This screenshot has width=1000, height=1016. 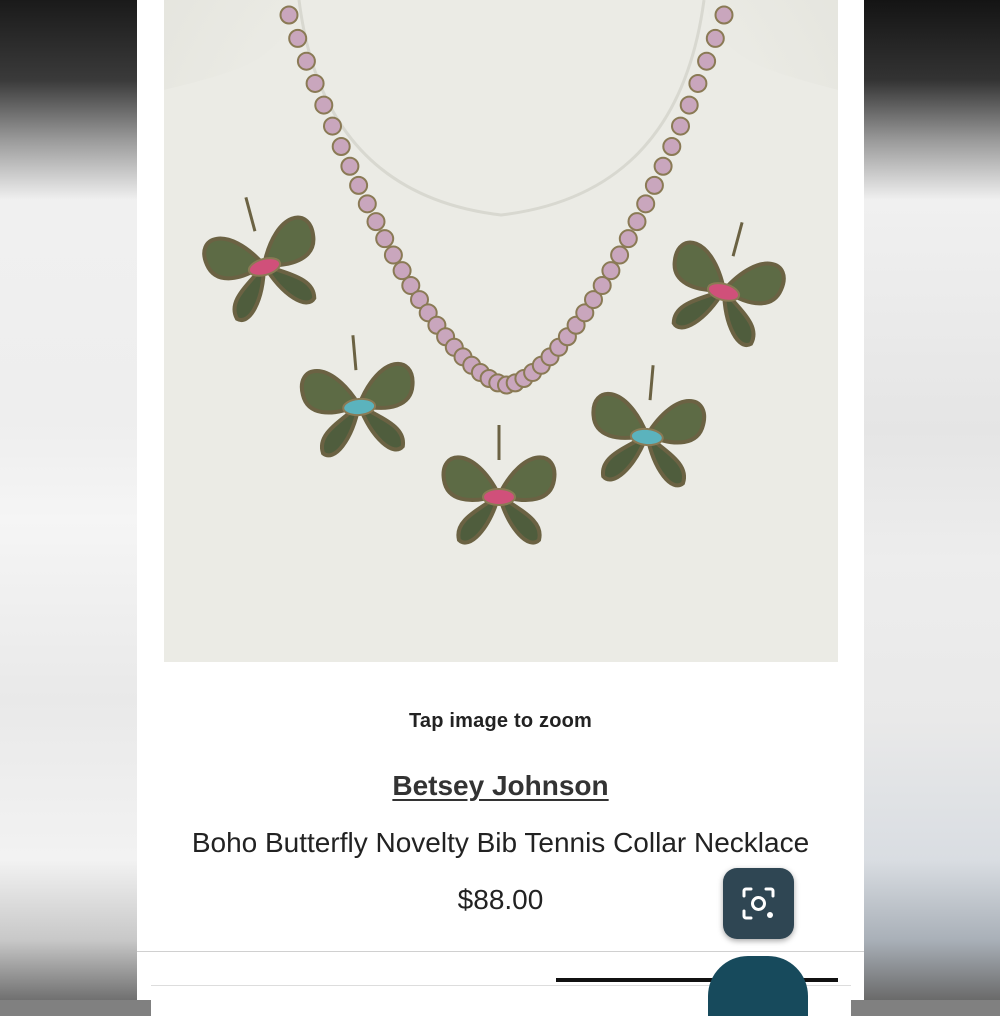 I want to click on zoom-hint: Tap image to zoom, so click(x=500, y=721).